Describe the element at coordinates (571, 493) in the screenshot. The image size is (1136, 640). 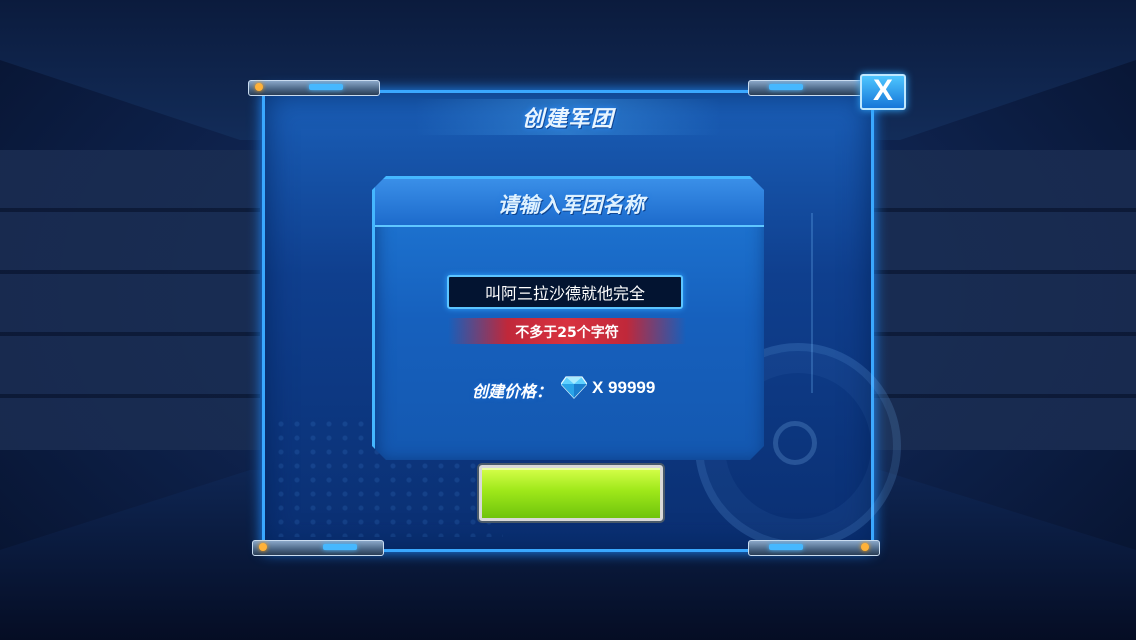
I see `confirm-create-button` at that location.